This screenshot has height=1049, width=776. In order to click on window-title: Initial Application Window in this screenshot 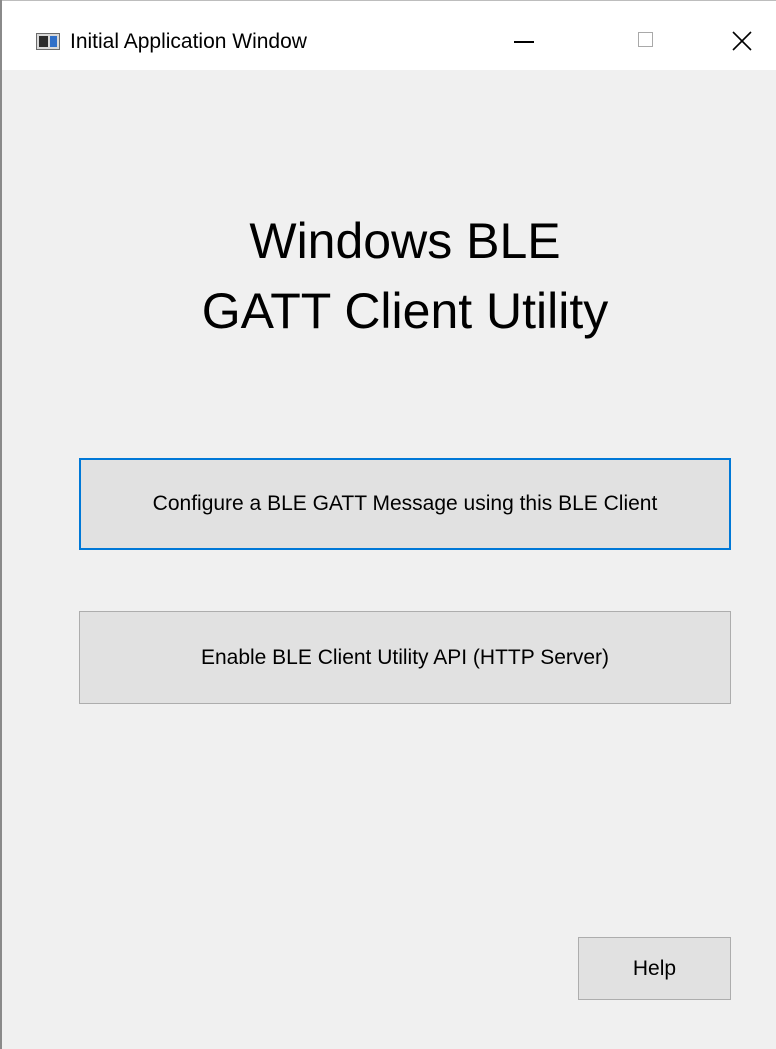, I will do `click(188, 41)`.